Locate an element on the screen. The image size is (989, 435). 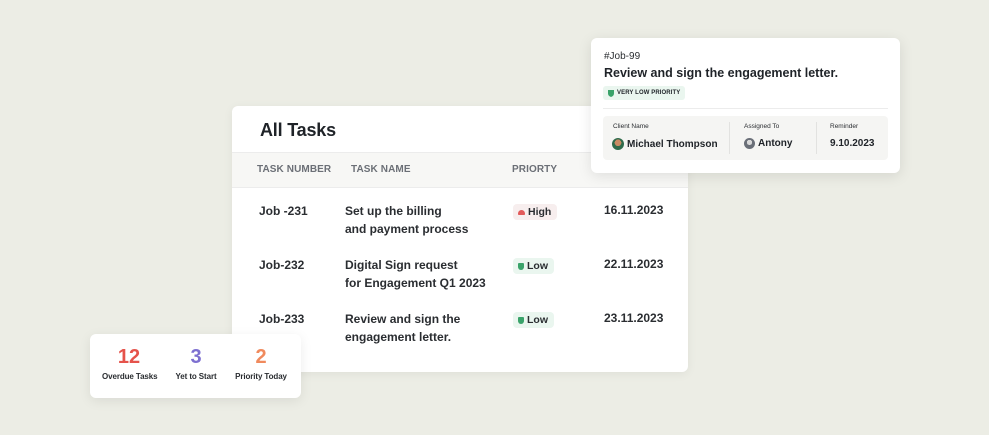
stat-label: Yet to Start is located at coordinates (196, 376).